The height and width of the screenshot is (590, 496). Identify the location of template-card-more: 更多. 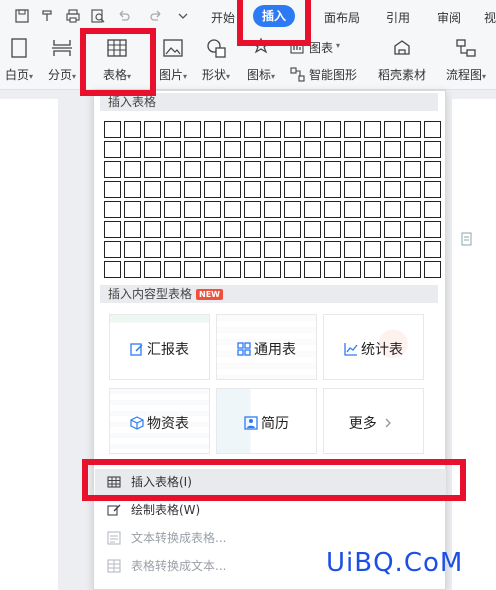
(373, 421).